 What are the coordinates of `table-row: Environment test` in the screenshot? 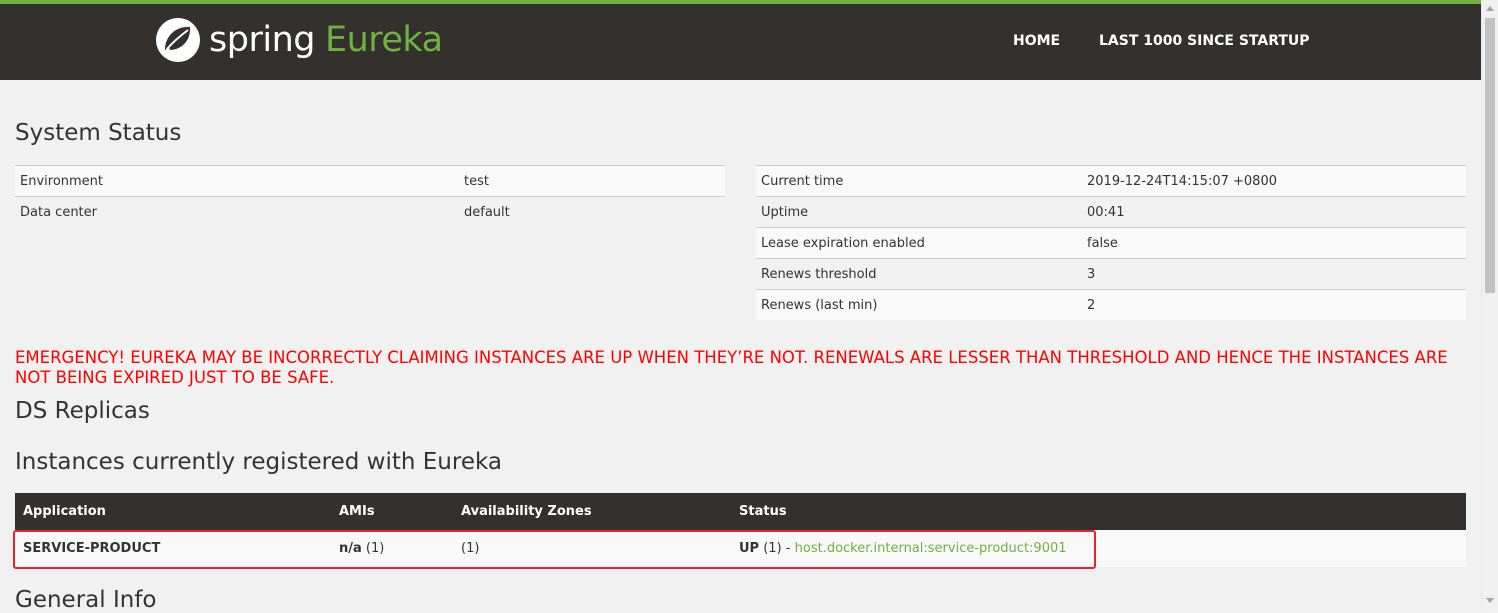 It's located at (370, 181).